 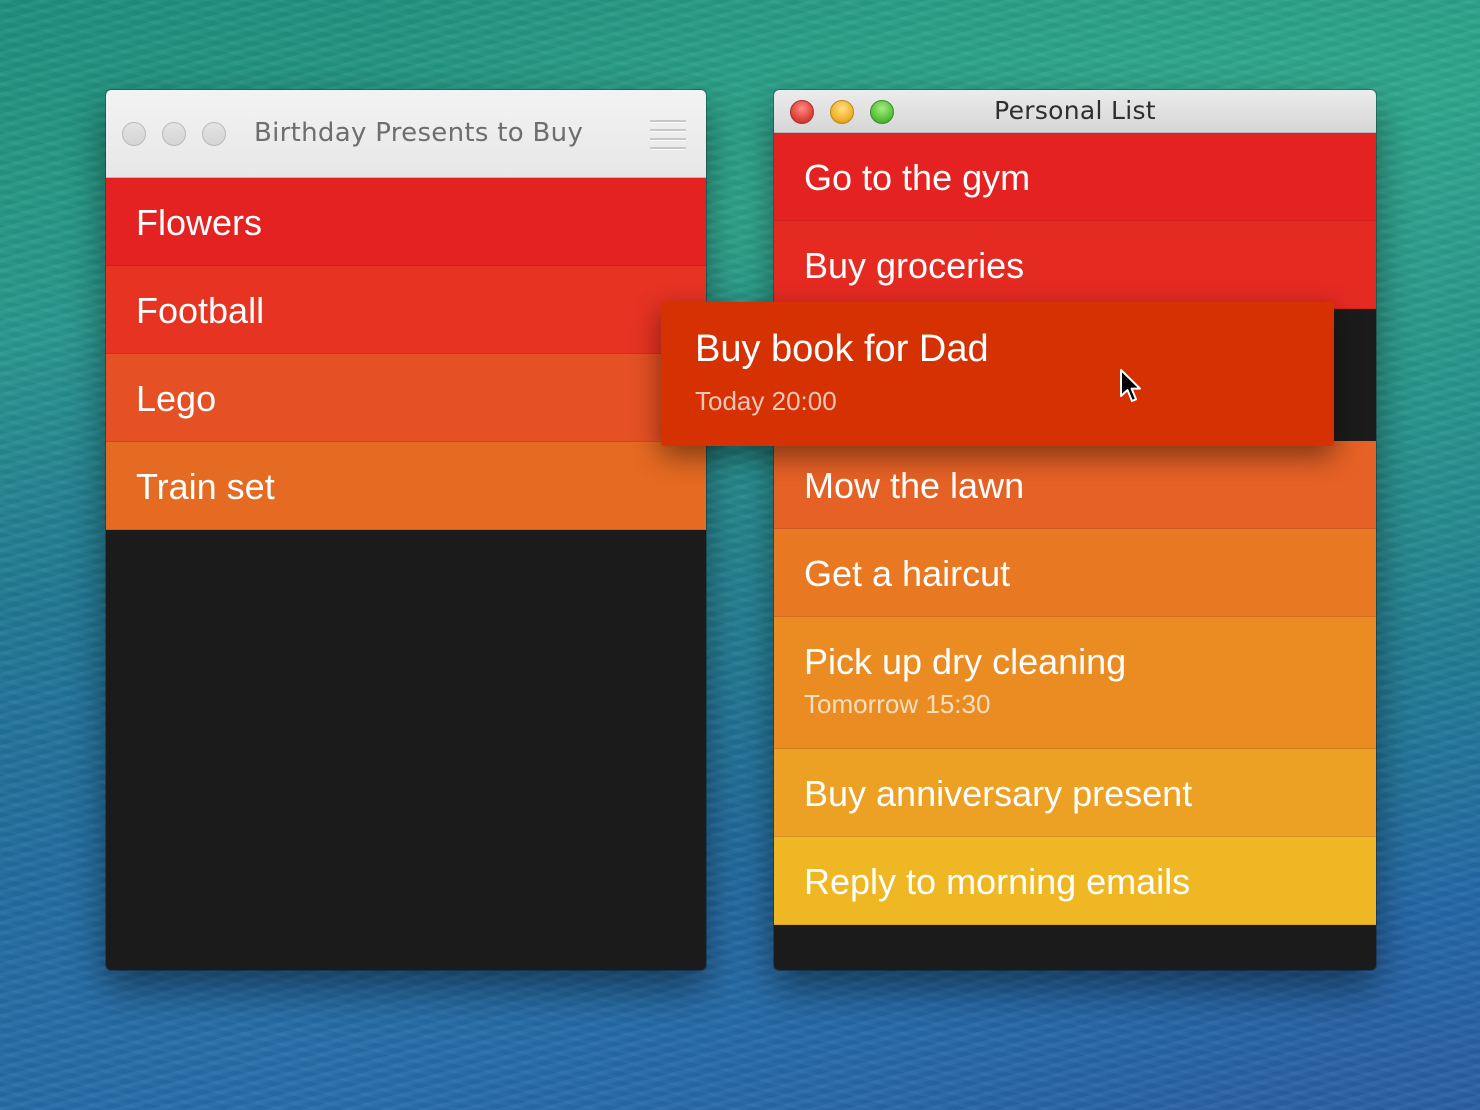 I want to click on list-item-label: Reply to morning emails, so click(x=997, y=881).